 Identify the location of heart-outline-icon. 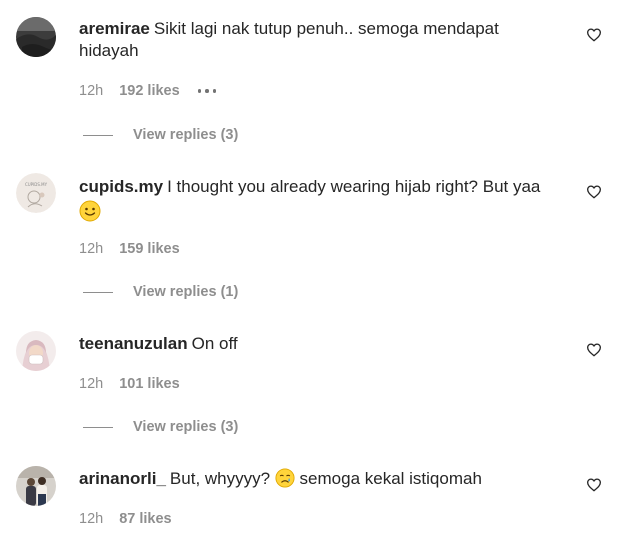
(594, 485).